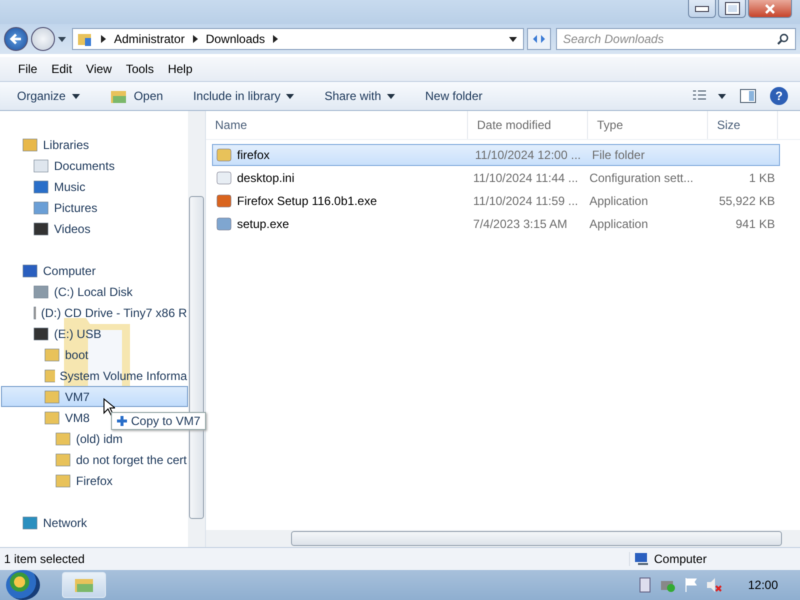 This screenshot has width=800, height=600. I want to click on drag-tooltip: Copy to VM7, so click(158, 421).